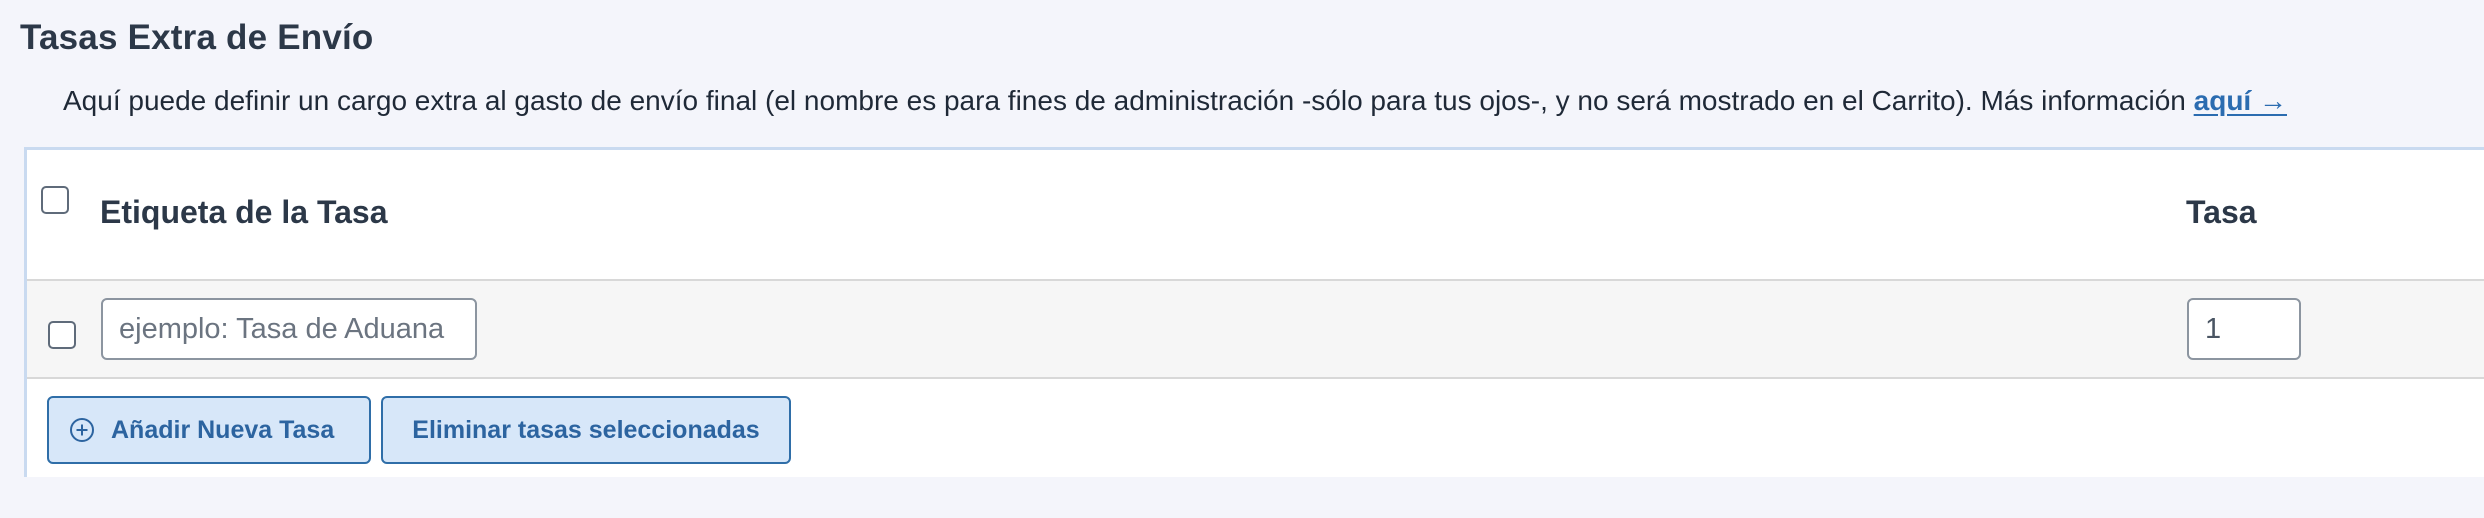 The width and height of the screenshot is (2484, 518). What do you see at coordinates (289, 329) in the screenshot?
I see `fee-label-input` at bounding box center [289, 329].